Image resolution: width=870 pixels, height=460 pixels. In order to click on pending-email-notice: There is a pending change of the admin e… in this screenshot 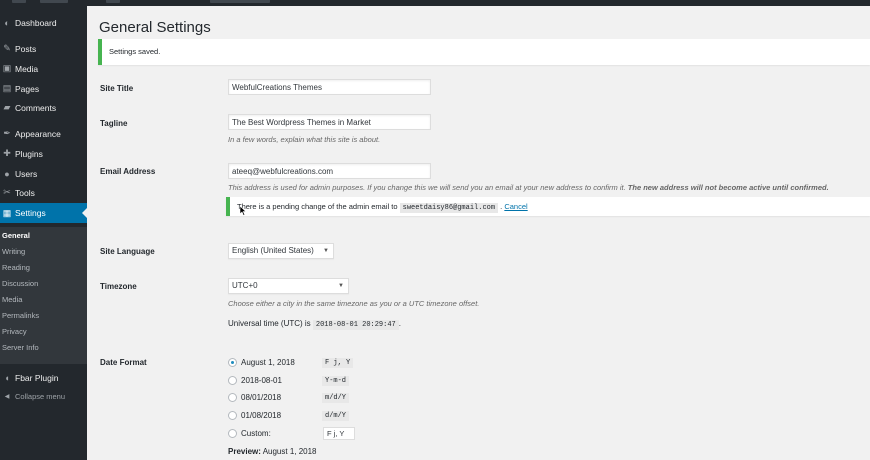, I will do `click(548, 206)`.